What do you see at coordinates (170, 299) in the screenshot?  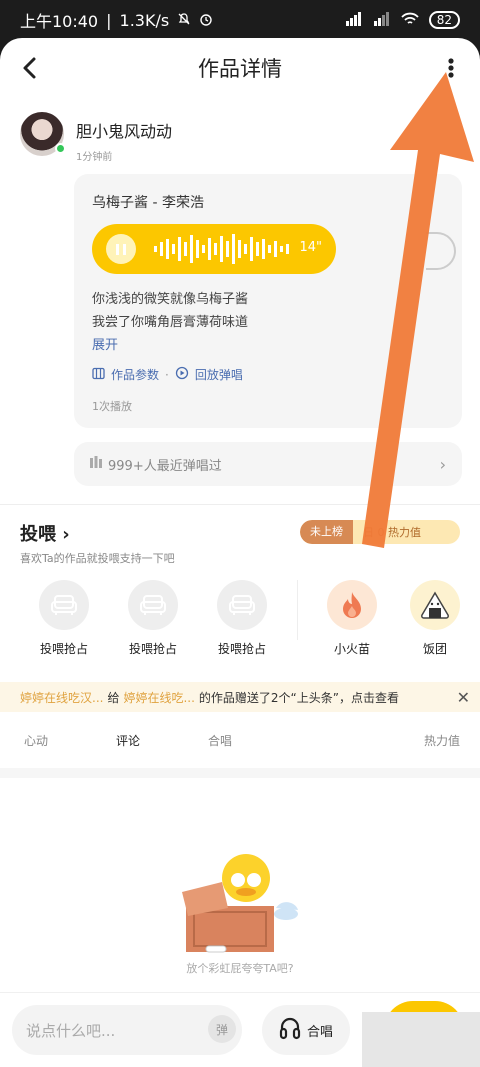 I see `lyric-line: 你浅浅的微笑就像乌梅子酱` at bounding box center [170, 299].